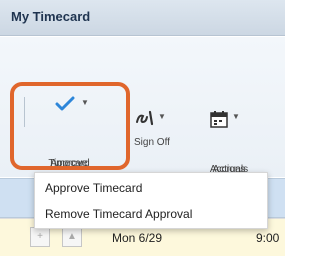 Image resolution: width=320 pixels, height=256 pixels. I want to click on row-date: Mon 6/29, so click(137, 238).